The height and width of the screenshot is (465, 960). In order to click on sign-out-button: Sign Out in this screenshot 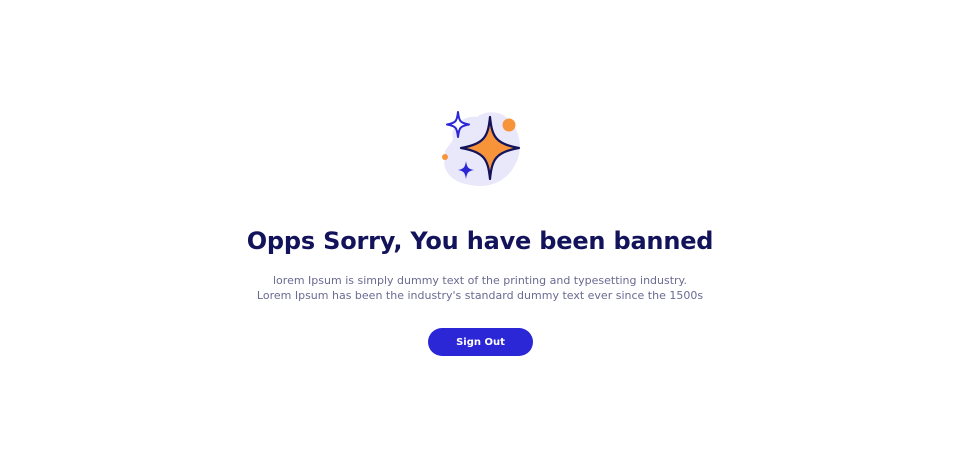, I will do `click(480, 342)`.